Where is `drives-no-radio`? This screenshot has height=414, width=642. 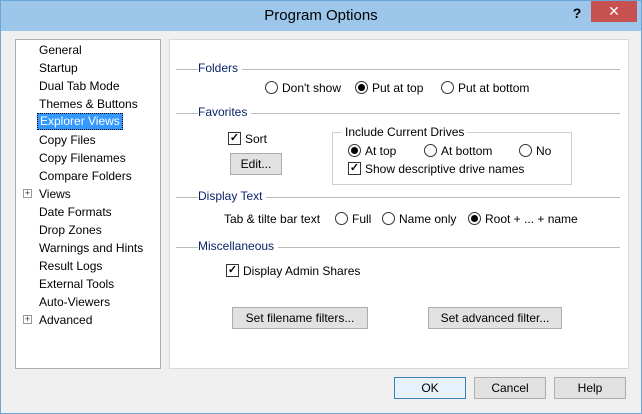 drives-no-radio is located at coordinates (525, 150).